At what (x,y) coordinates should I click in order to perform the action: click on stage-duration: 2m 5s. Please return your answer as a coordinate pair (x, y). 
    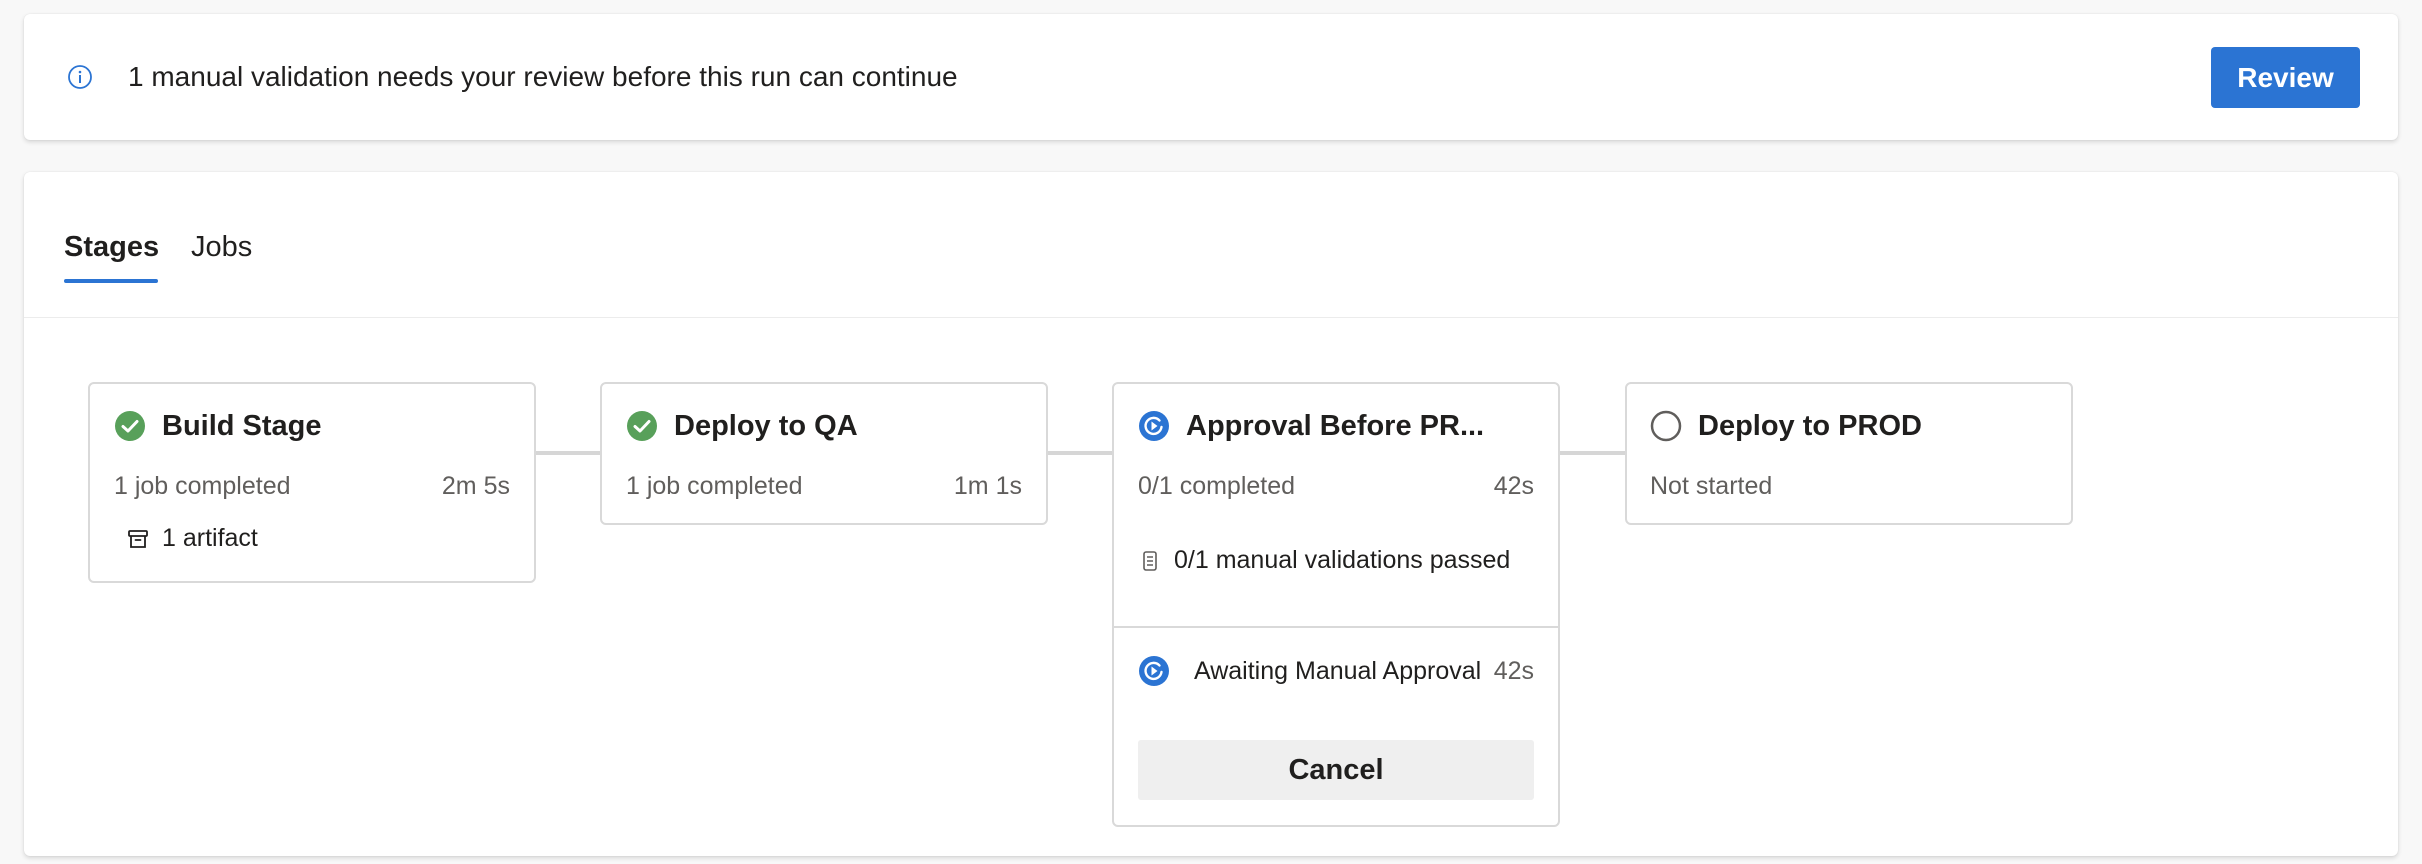
    Looking at the image, I should click on (475, 486).